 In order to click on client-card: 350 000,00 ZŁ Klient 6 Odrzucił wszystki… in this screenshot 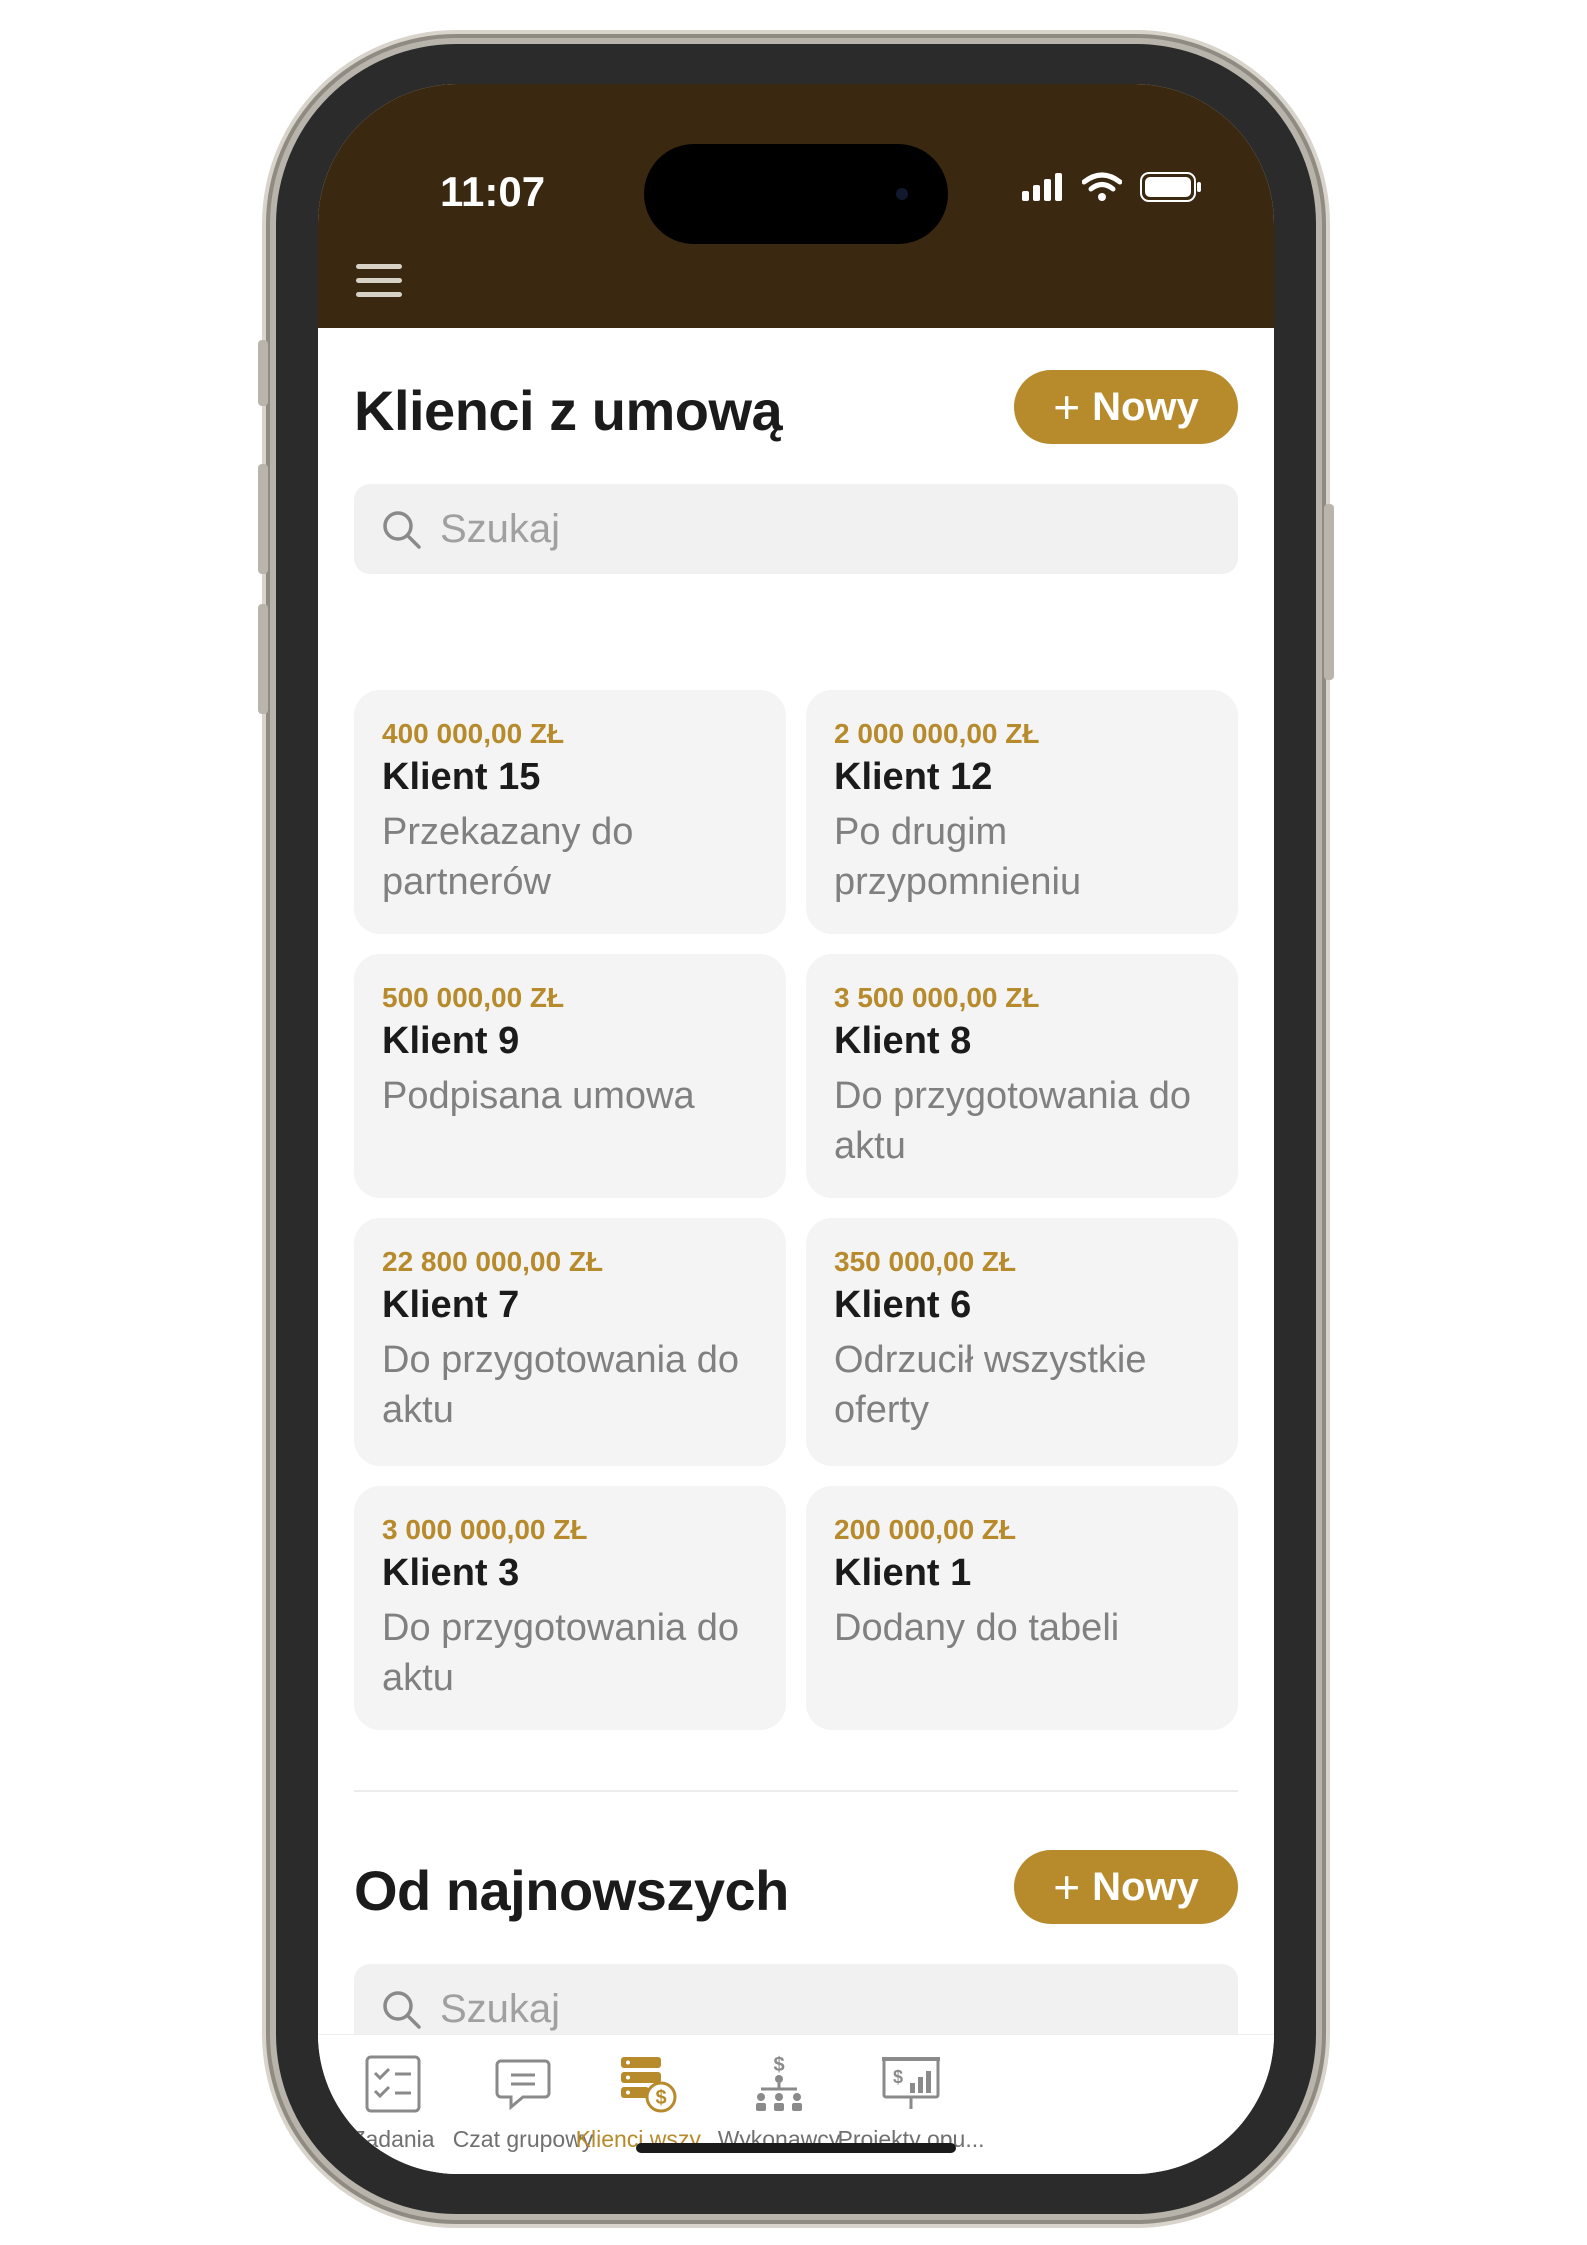, I will do `click(1022, 1342)`.